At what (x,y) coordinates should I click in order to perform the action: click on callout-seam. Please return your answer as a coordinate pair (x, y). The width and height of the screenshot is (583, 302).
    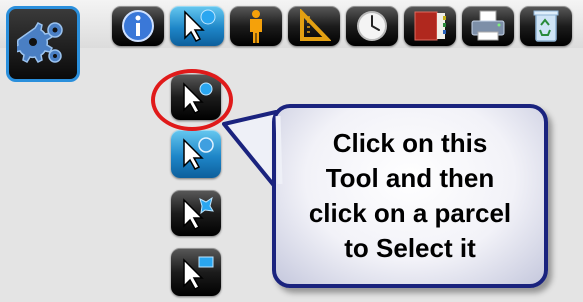
    Looking at the image, I should click on (279, 150).